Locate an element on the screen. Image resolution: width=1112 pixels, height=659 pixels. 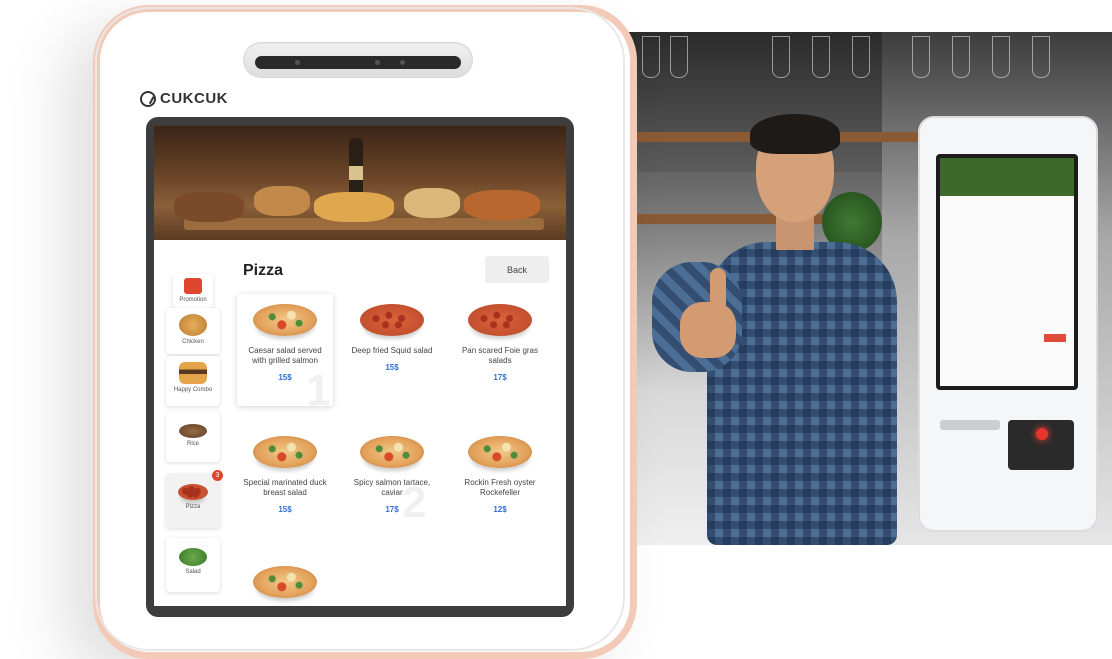
chicken-icon is located at coordinates (193, 325).